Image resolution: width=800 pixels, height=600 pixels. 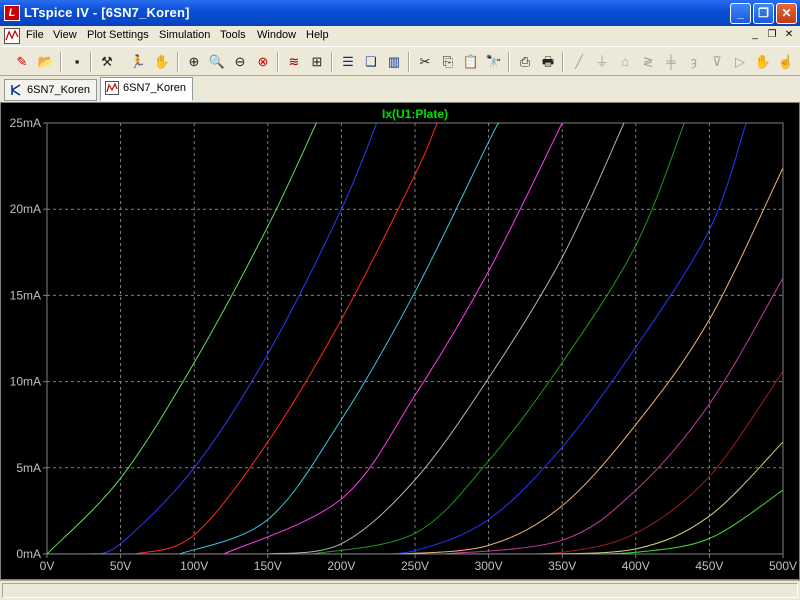 What do you see at coordinates (25, 123) in the screenshot?
I see `y-tick-label: 25mA` at bounding box center [25, 123].